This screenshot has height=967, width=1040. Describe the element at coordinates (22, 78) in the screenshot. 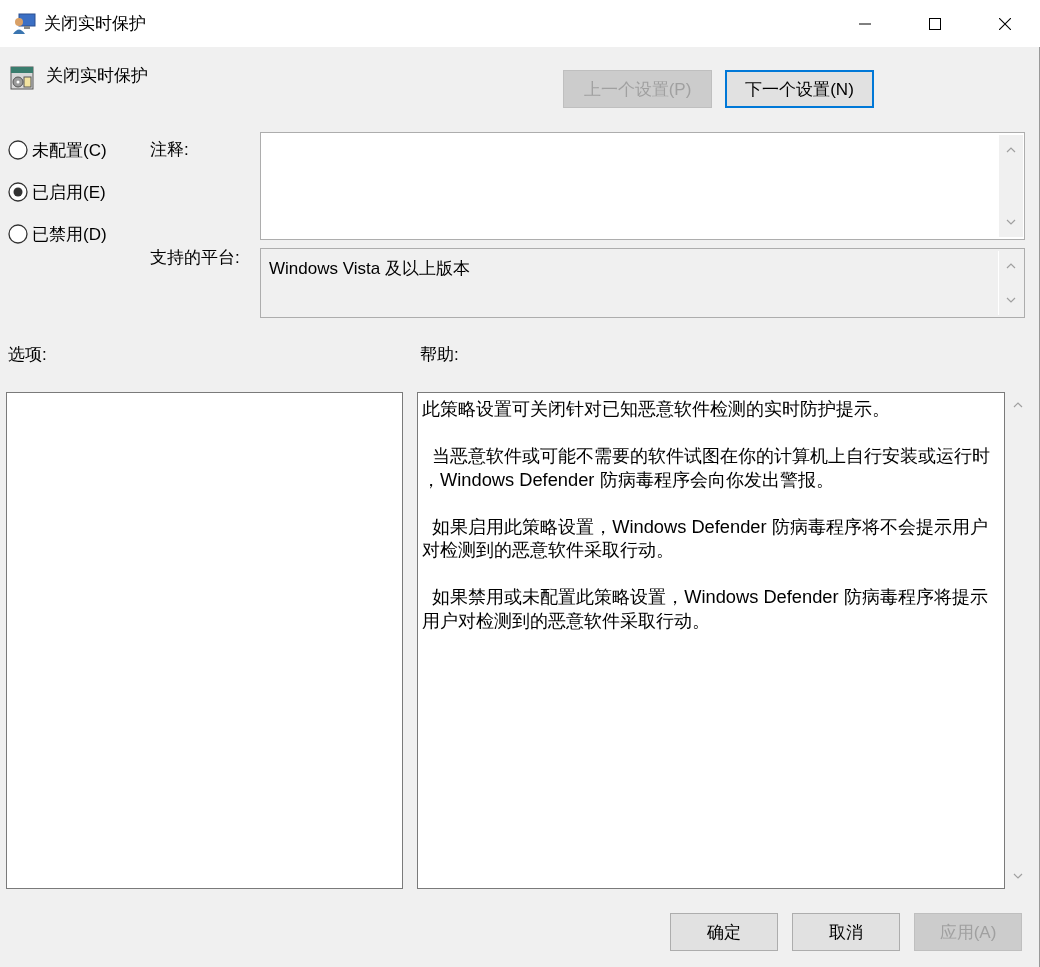

I see `policy-settings-icon` at that location.